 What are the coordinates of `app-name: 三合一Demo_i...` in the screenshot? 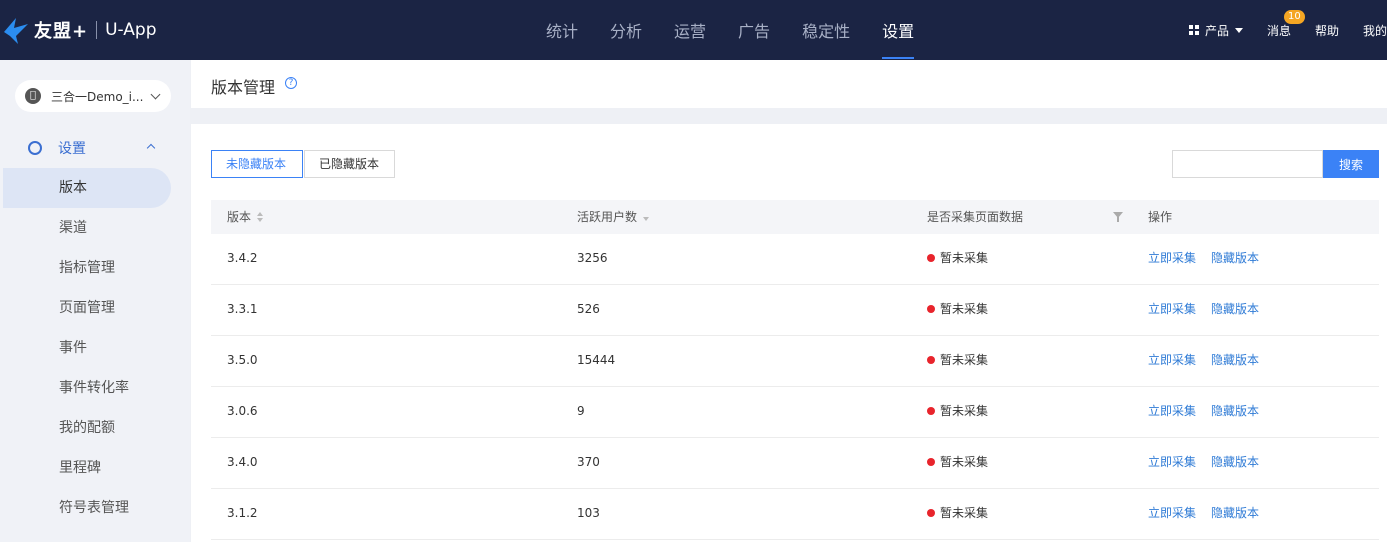 It's located at (97, 96).